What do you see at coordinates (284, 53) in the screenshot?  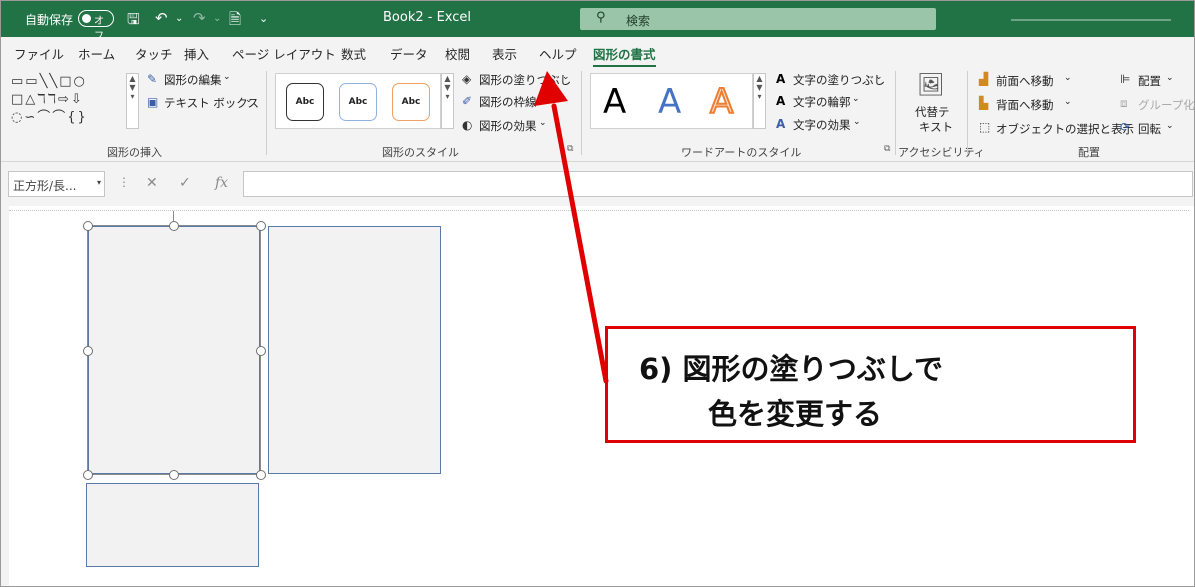 I see `tab-page-layout: ページ レイアウト` at bounding box center [284, 53].